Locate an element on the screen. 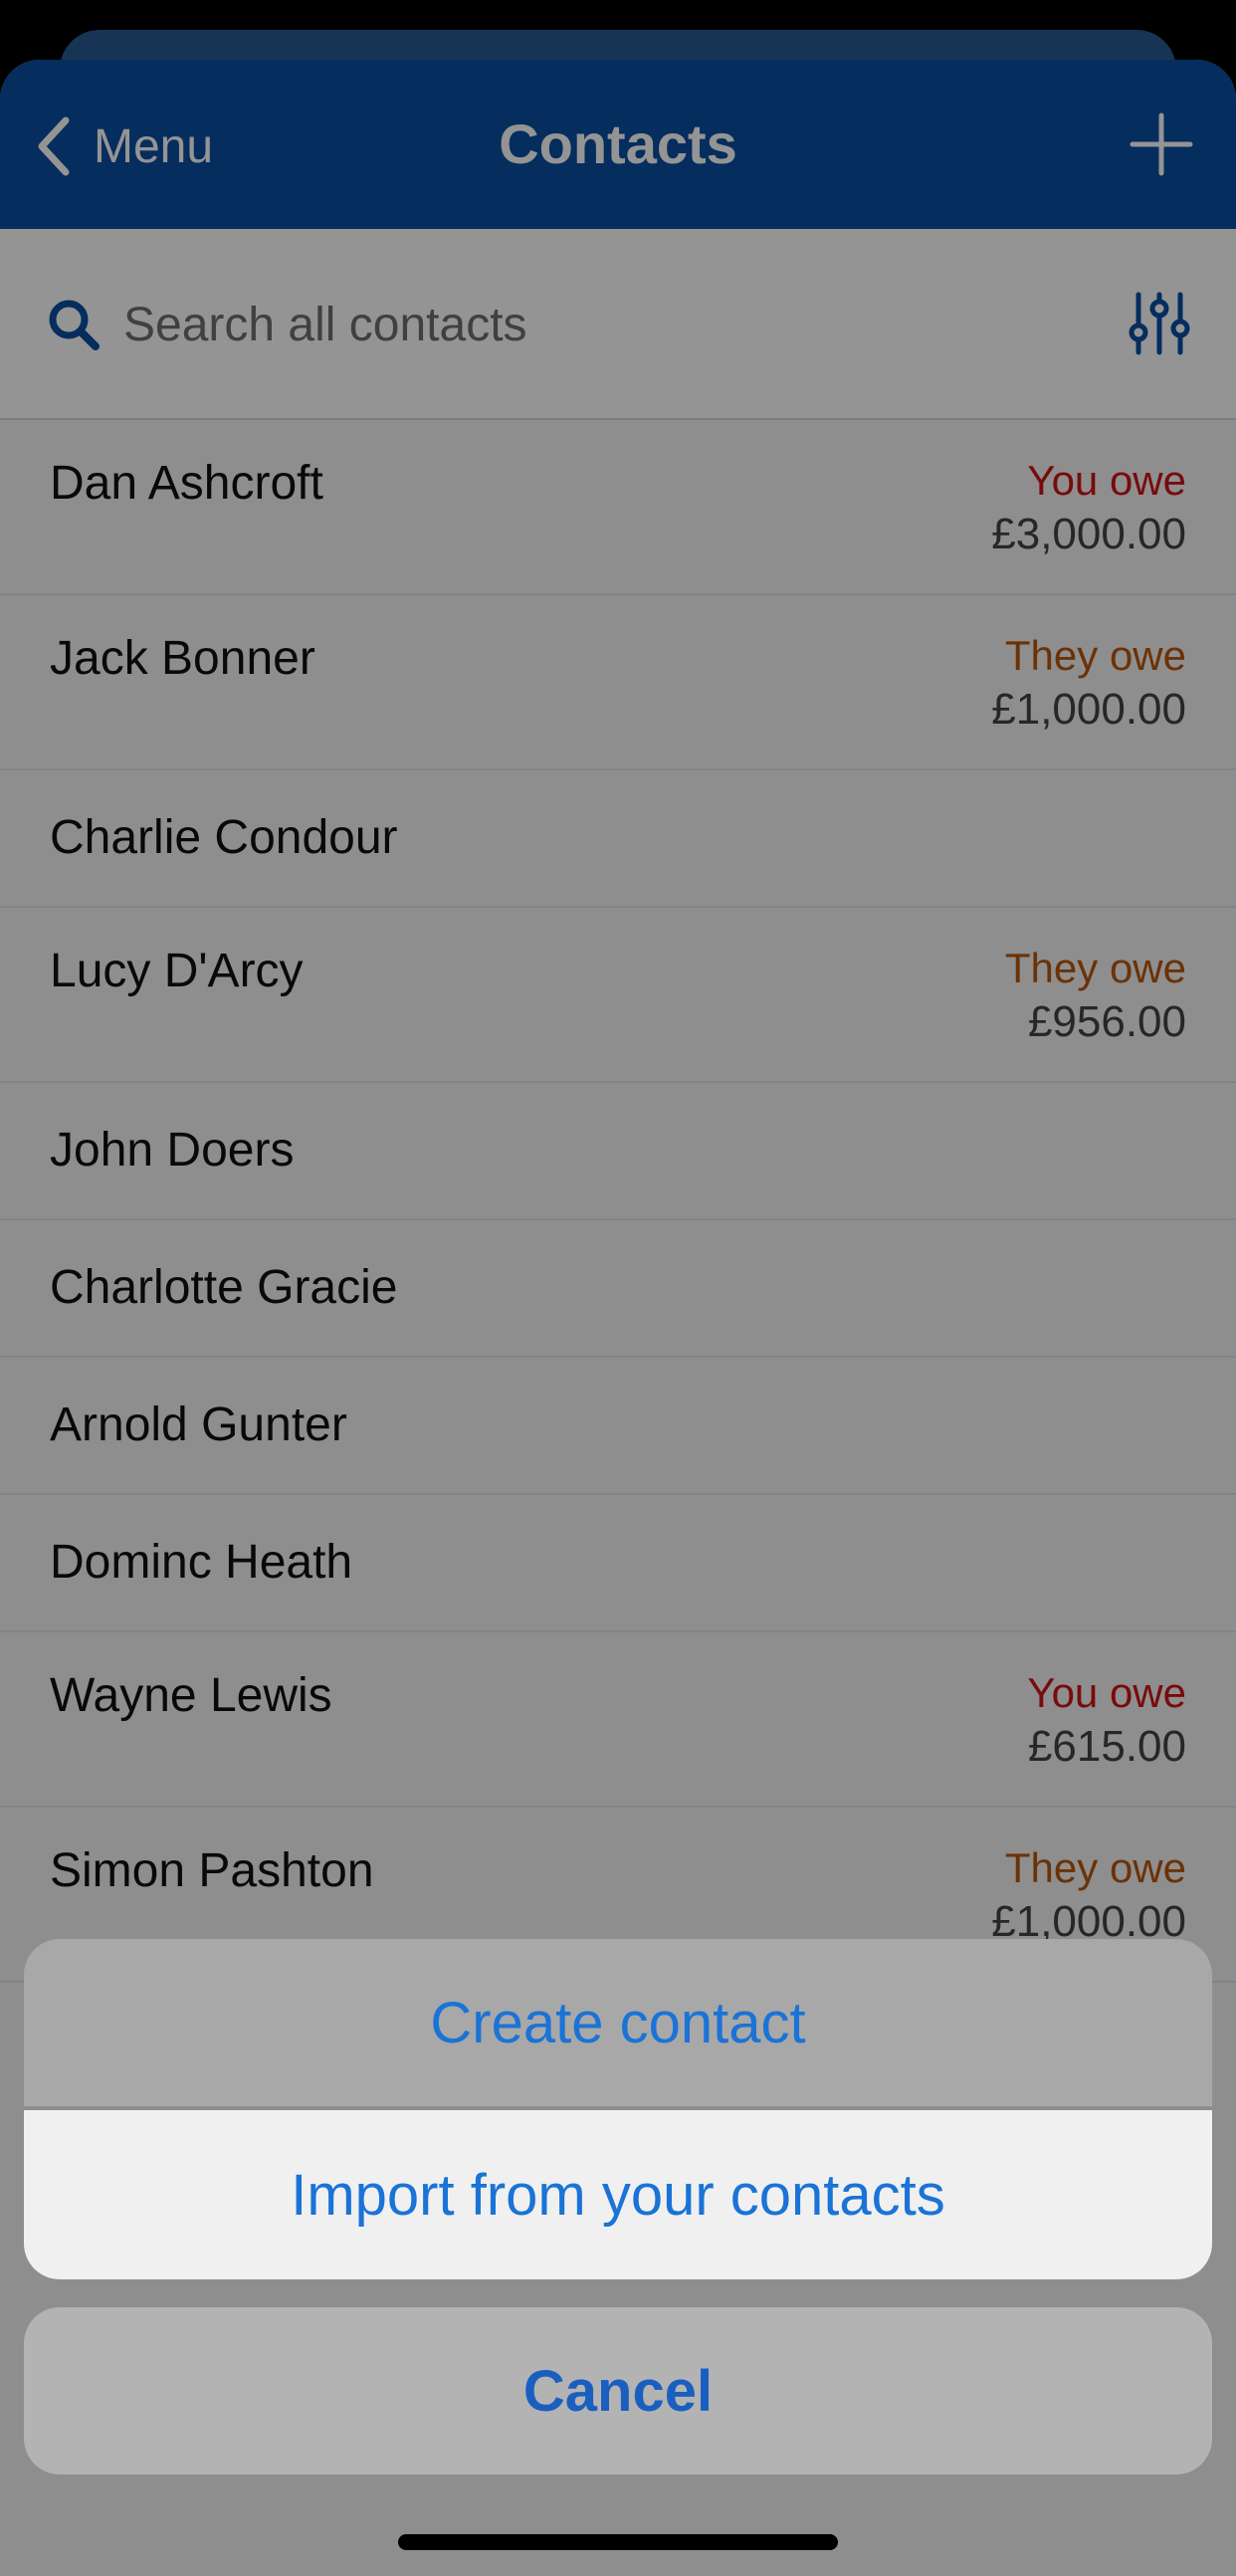 Image resolution: width=1236 pixels, height=2576 pixels. create-contact-button: Create contact is located at coordinates (618, 2022).